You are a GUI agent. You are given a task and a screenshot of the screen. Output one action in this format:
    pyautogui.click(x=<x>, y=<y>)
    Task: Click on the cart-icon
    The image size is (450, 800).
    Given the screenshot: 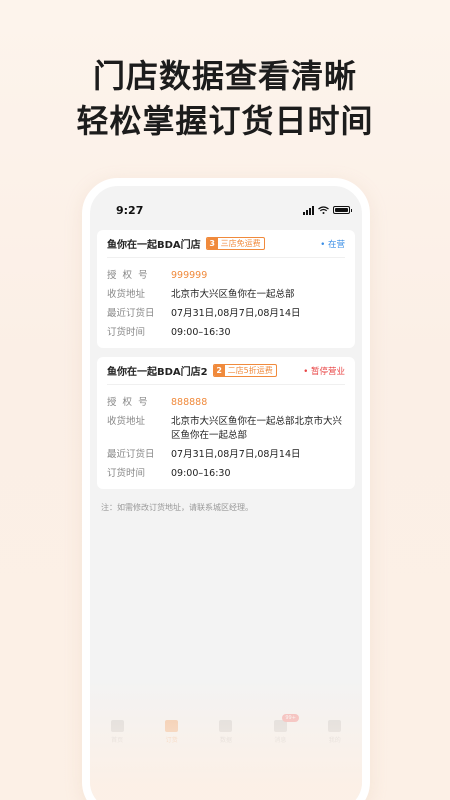 What is the action you would take?
    pyautogui.click(x=172, y=726)
    